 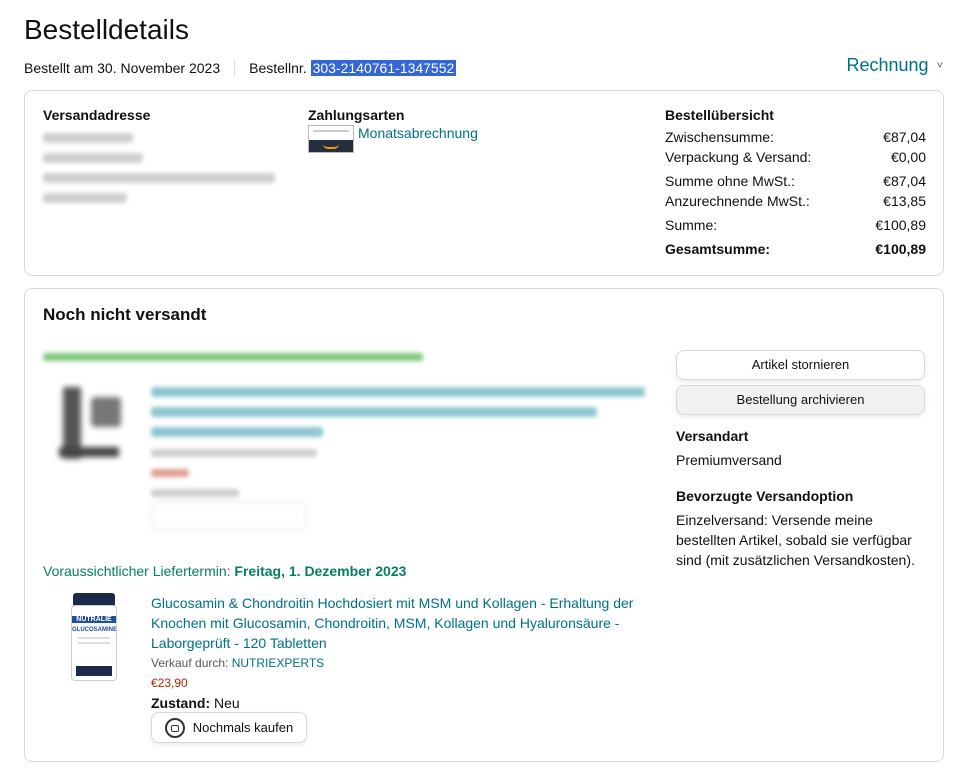 I want to click on shipment-title: Noch nicht versandt, so click(x=125, y=314).